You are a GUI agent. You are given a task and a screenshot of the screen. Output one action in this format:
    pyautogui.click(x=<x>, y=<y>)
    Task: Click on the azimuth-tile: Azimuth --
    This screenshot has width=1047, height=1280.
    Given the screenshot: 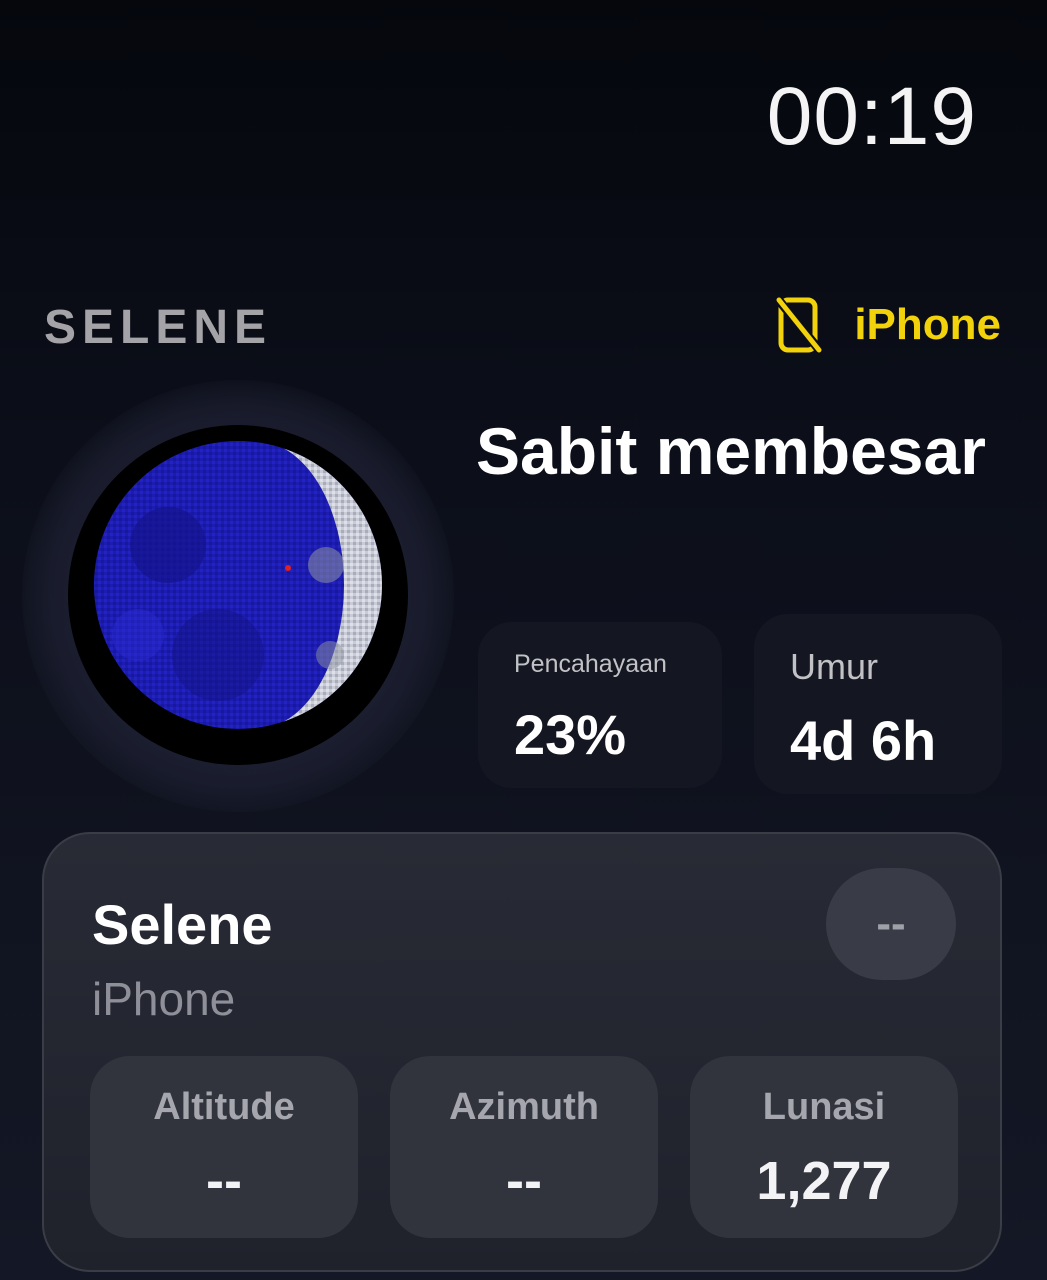 What is the action you would take?
    pyautogui.click(x=524, y=1147)
    